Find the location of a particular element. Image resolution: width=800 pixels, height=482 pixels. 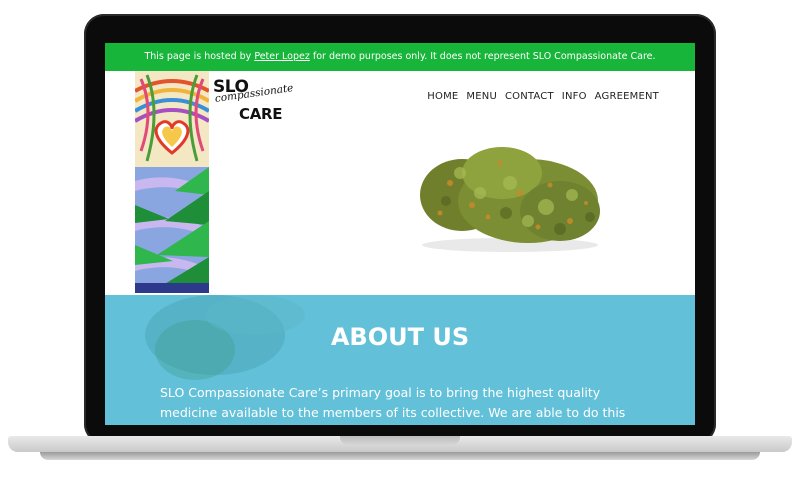

nav-agreement: AGREEMENT is located at coordinates (627, 96).